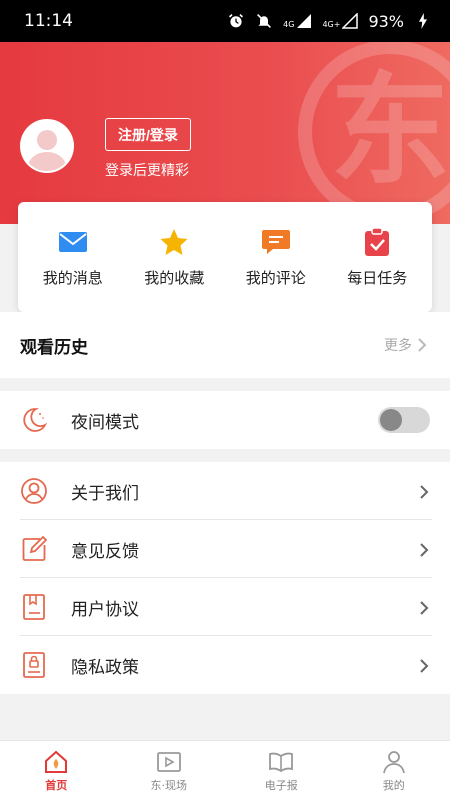  I want to click on home-icon, so click(56, 762).